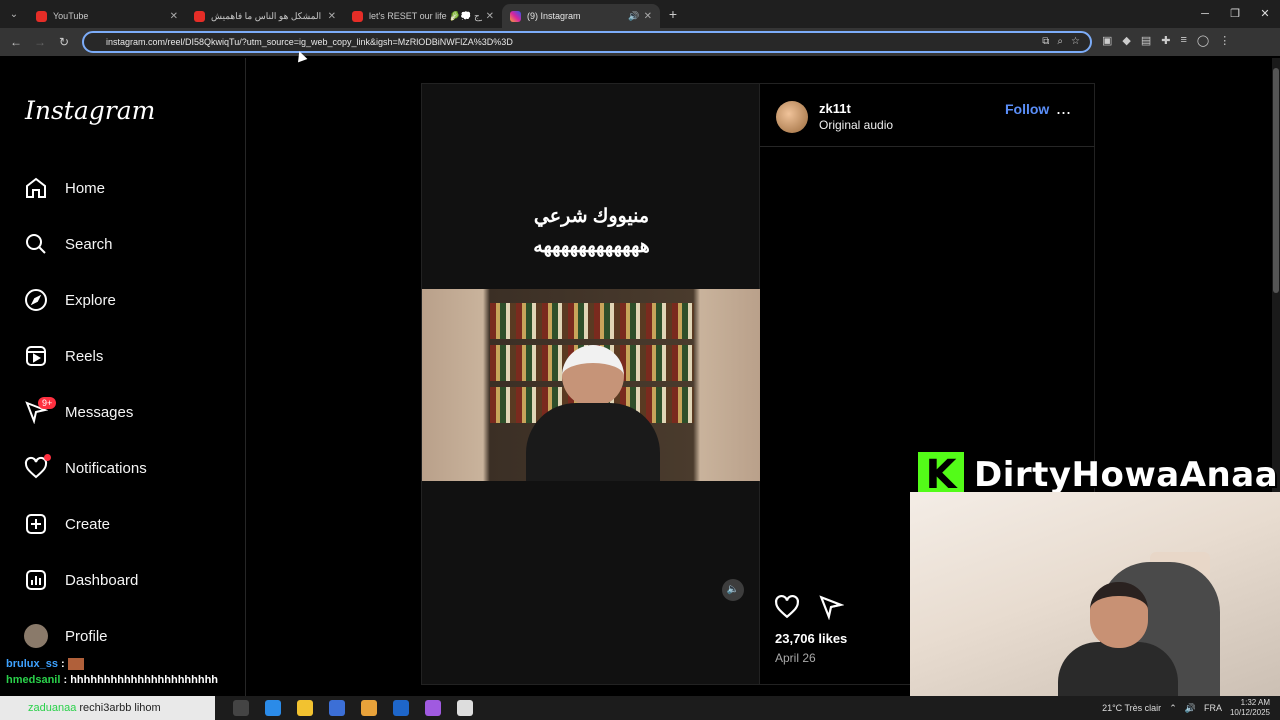 The image size is (1280, 720). I want to click on speaker-head, so click(593, 376).